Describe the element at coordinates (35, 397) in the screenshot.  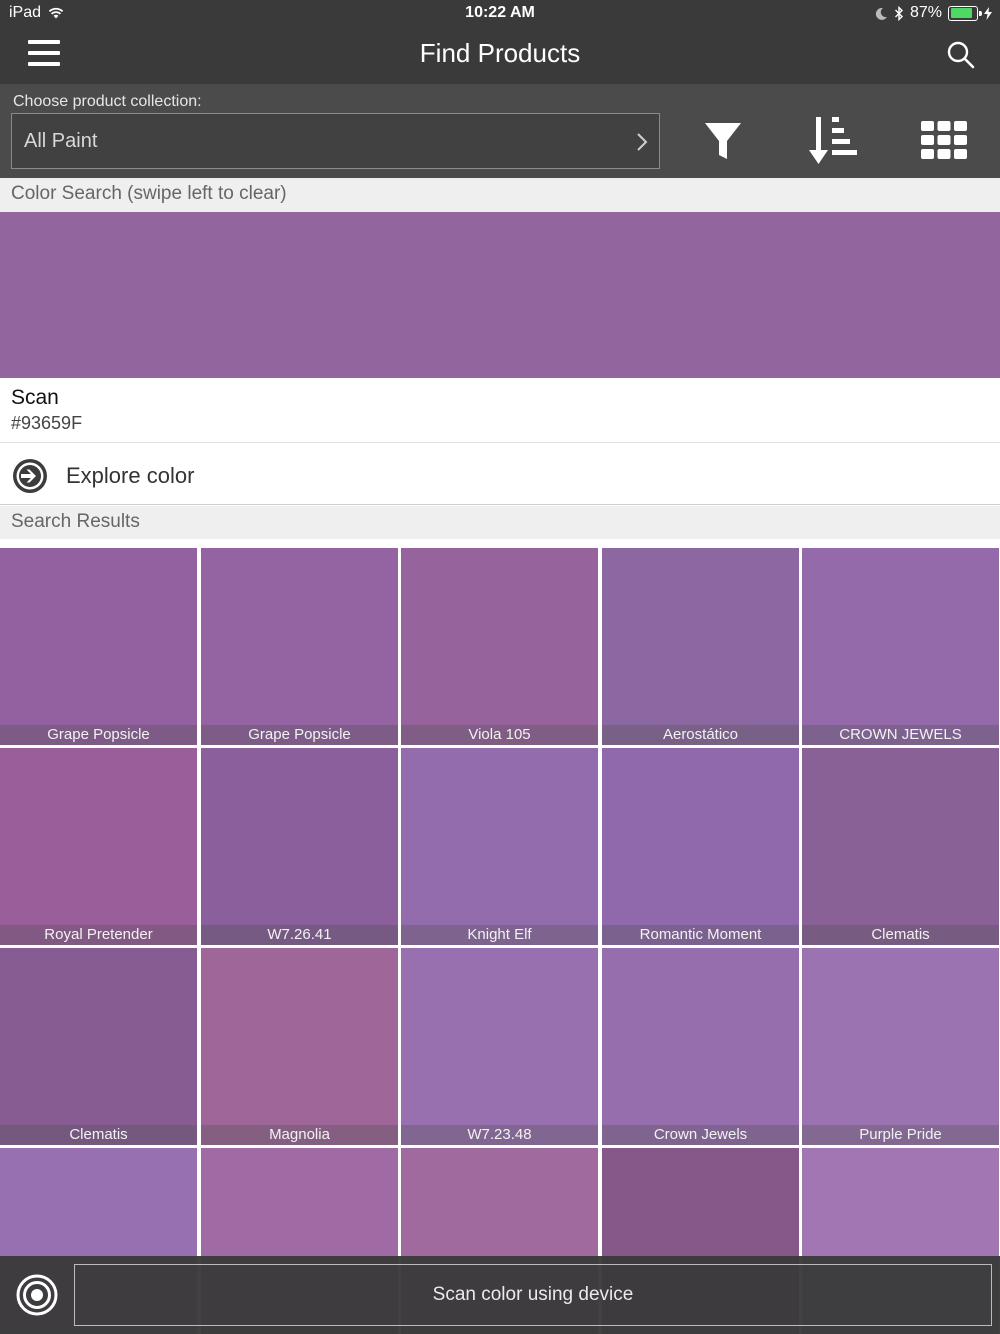
I see `scan-title: Scan` at that location.